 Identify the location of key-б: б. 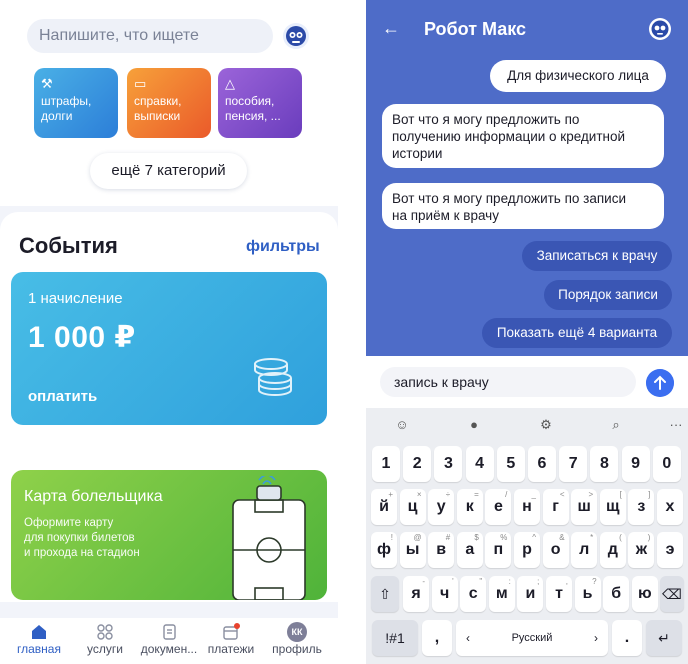
(616, 594).